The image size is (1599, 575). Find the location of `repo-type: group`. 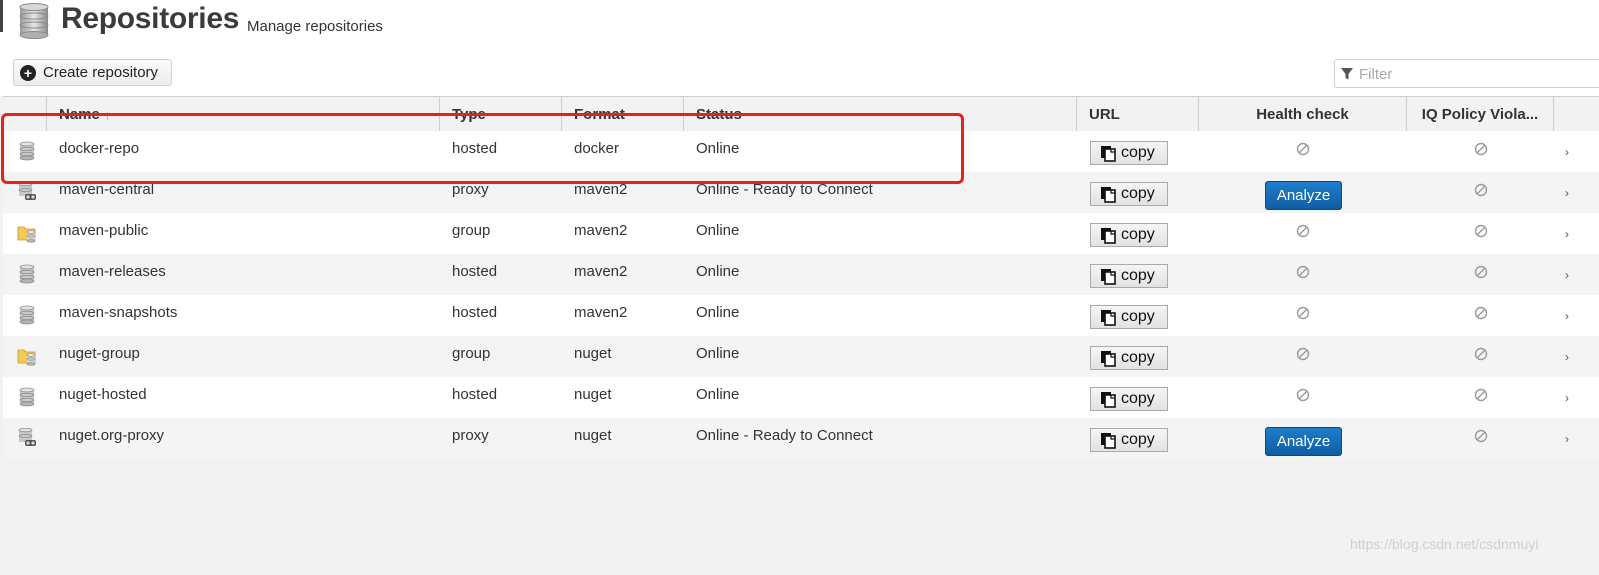

repo-type: group is located at coordinates (471, 230).